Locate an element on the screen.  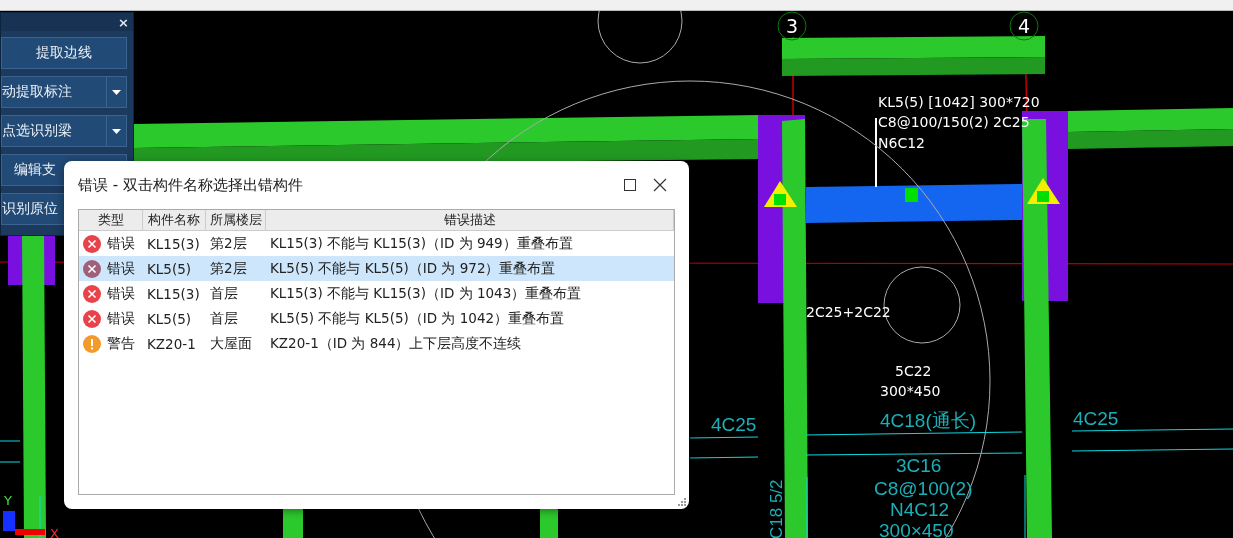
axis-label: Y is located at coordinates (8, 500).